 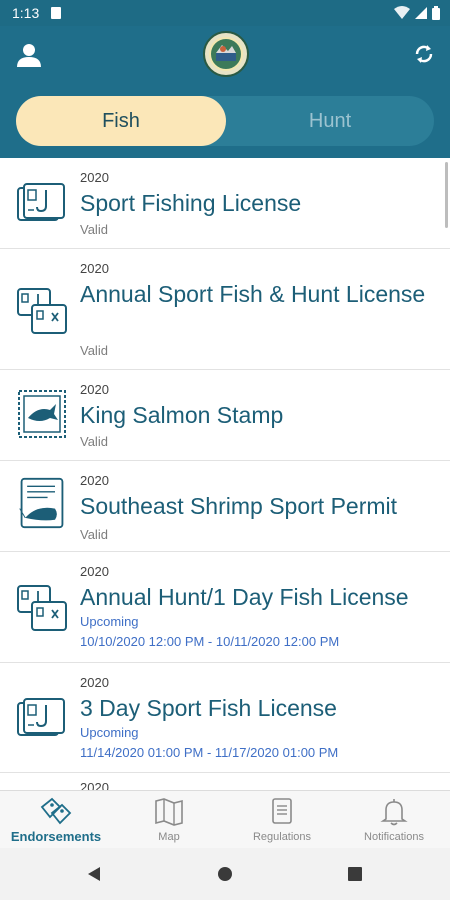 What do you see at coordinates (94, 874) in the screenshot?
I see `back-icon` at bounding box center [94, 874].